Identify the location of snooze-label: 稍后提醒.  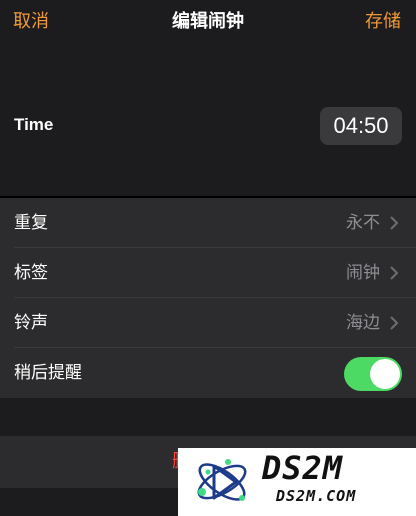
(48, 373).